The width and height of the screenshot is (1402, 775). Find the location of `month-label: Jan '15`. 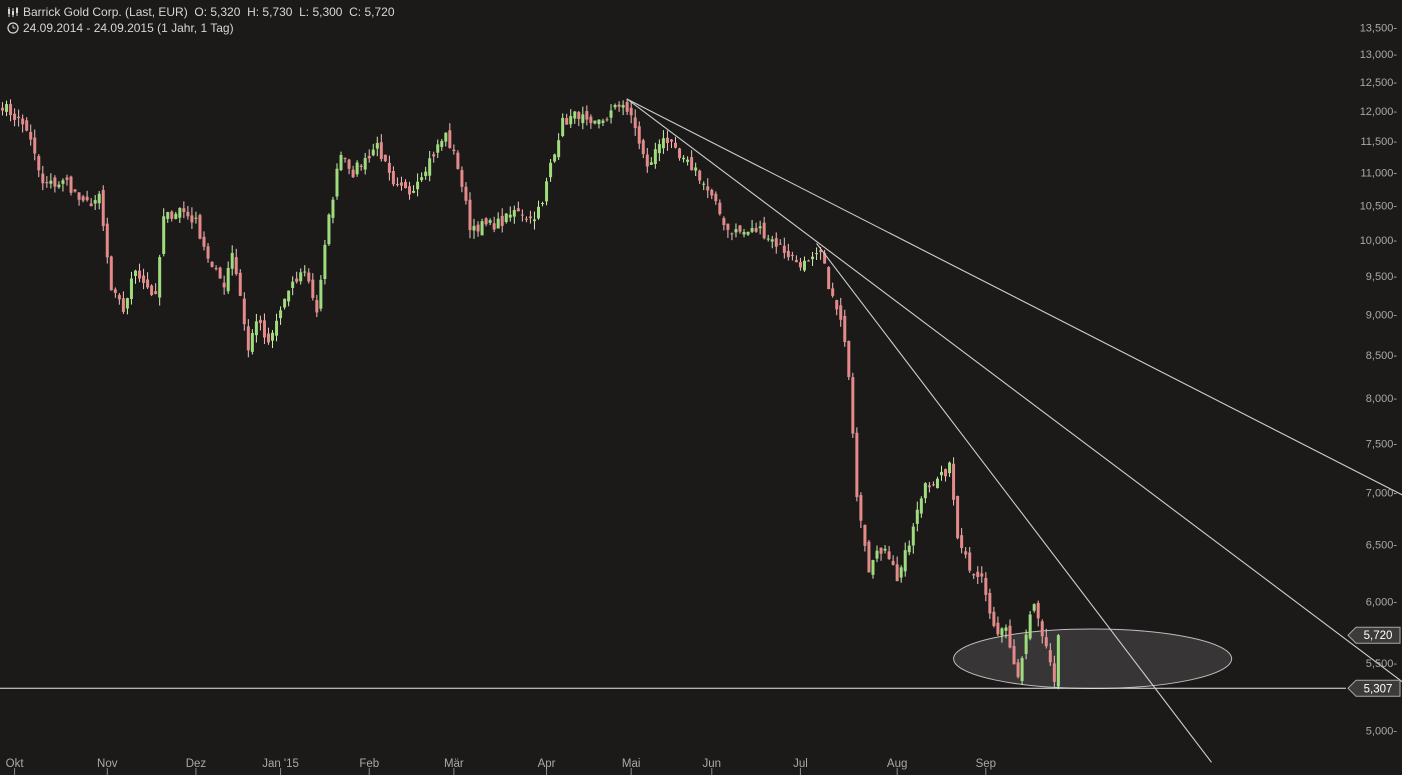

month-label: Jan '15 is located at coordinates (280, 764).